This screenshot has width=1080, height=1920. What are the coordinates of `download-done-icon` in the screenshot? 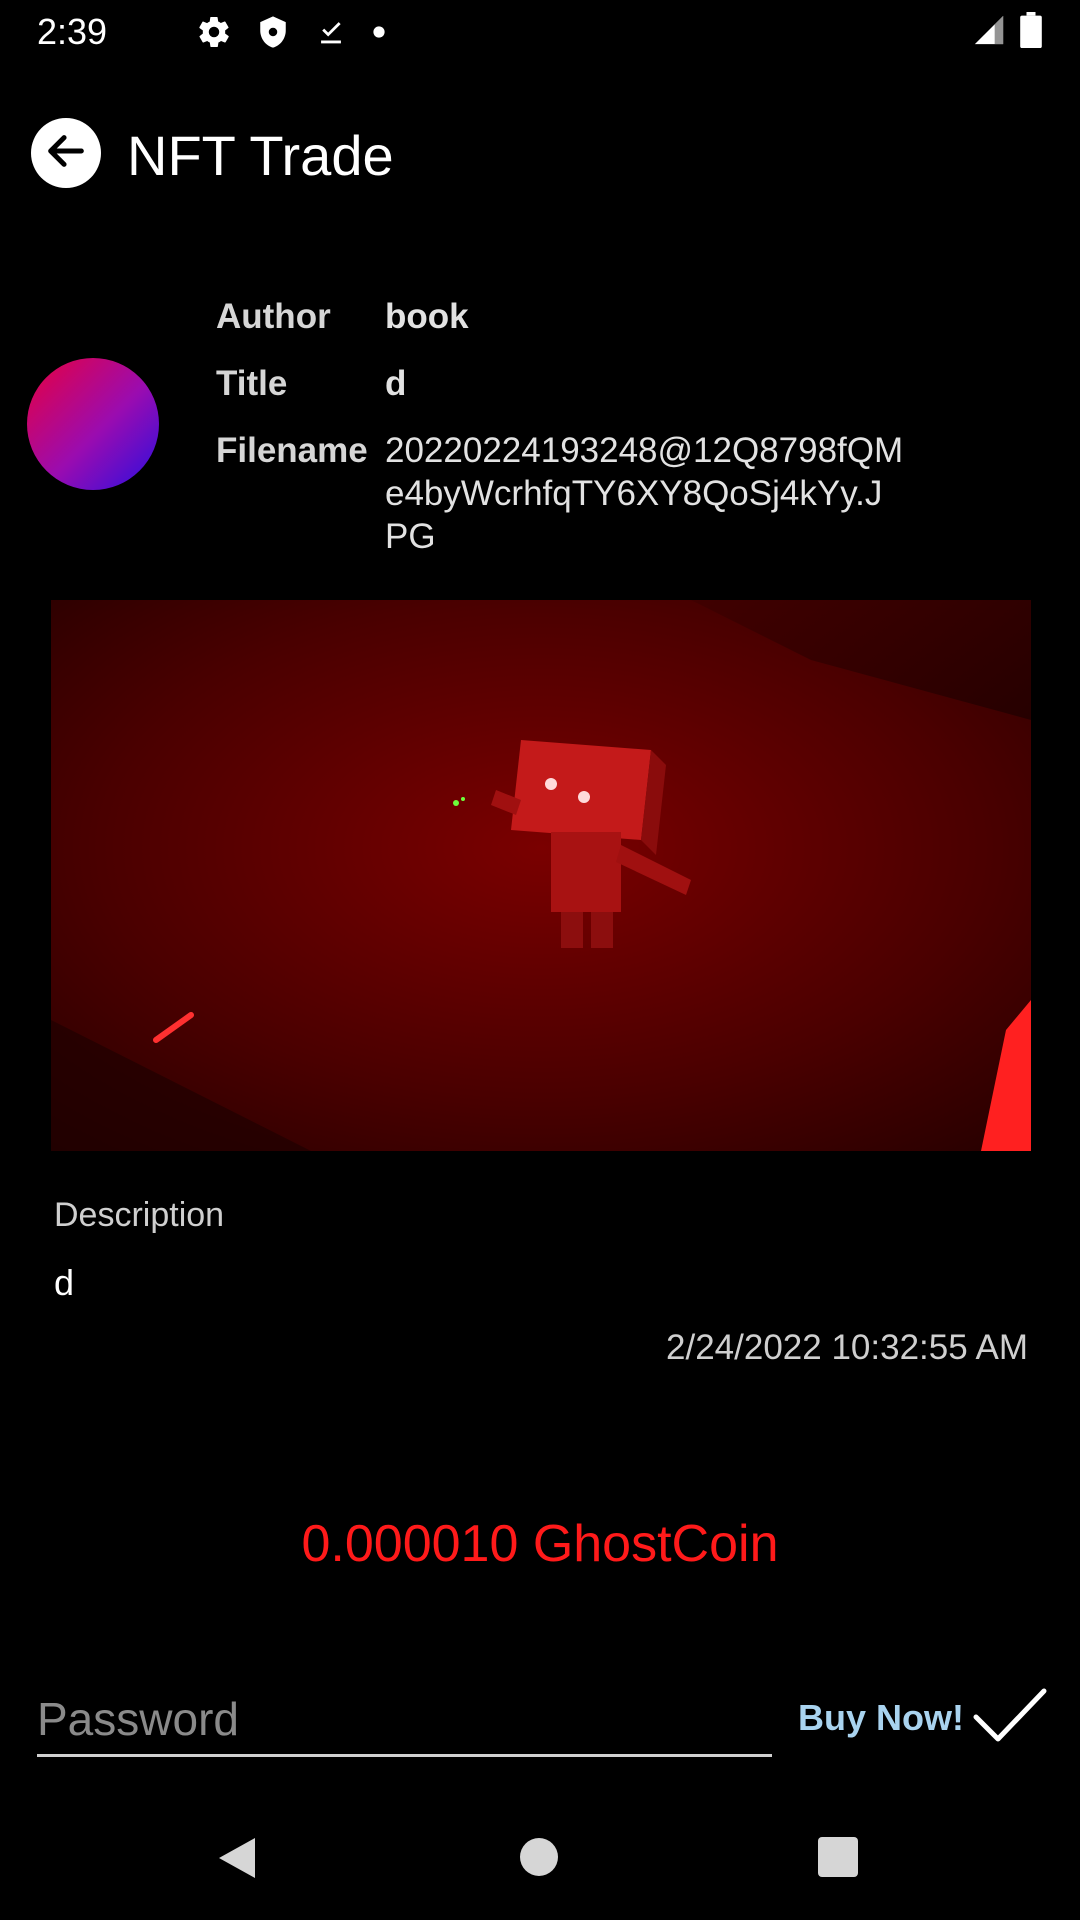 It's located at (331, 32).